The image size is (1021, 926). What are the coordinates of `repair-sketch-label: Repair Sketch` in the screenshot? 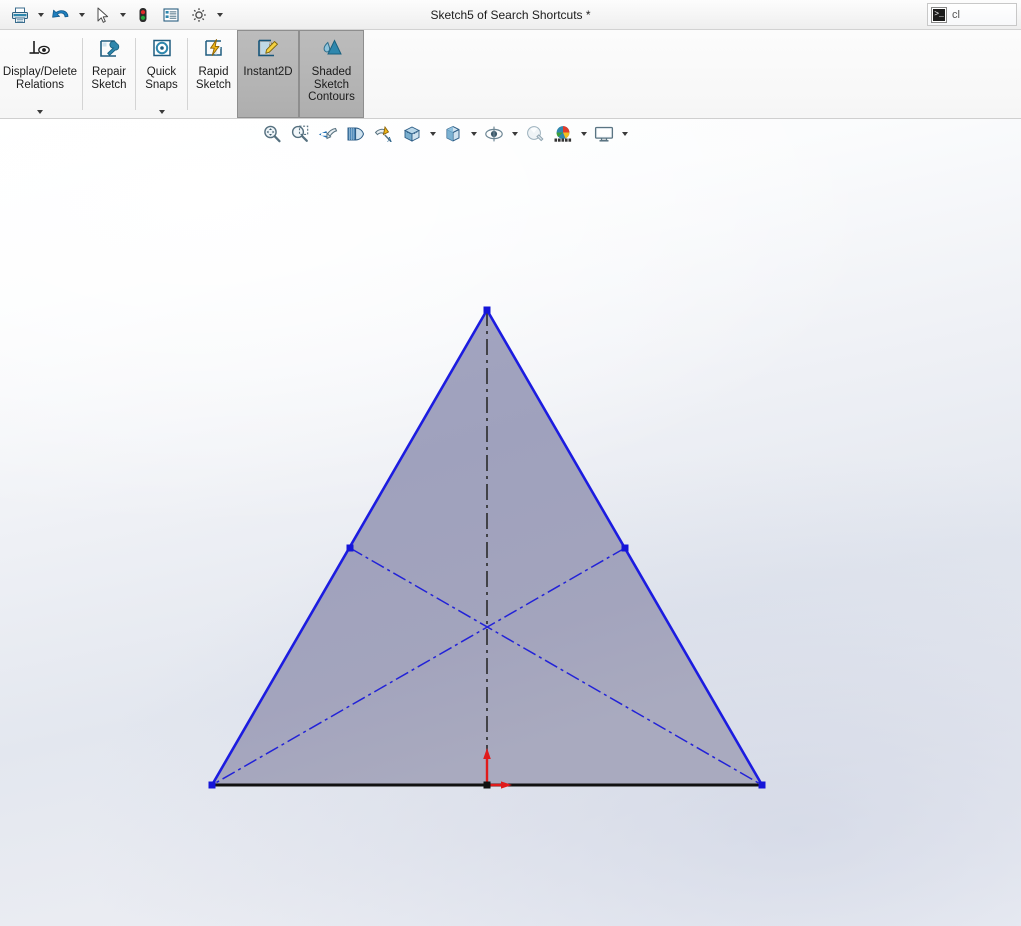 It's located at (109, 78).